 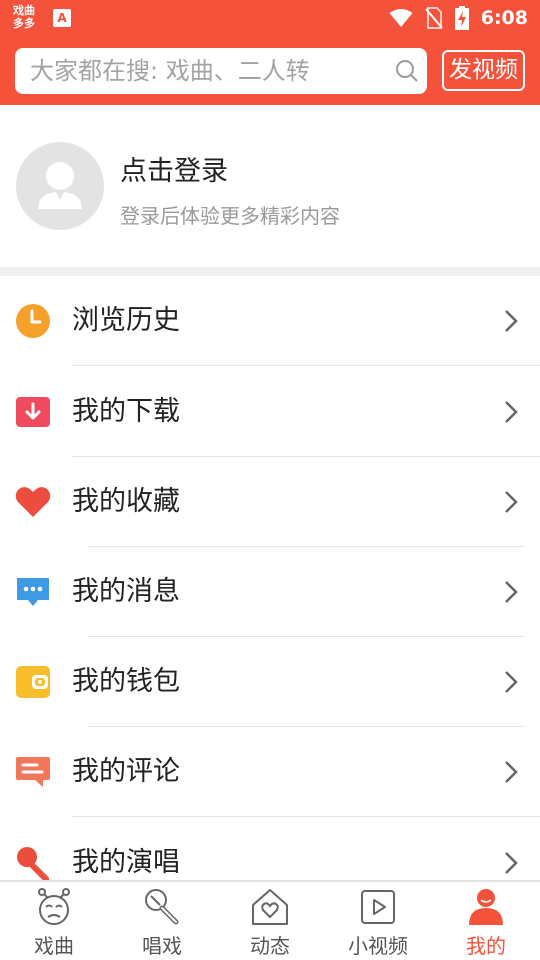 I want to click on system-icons: 6:08, so click(x=458, y=18).